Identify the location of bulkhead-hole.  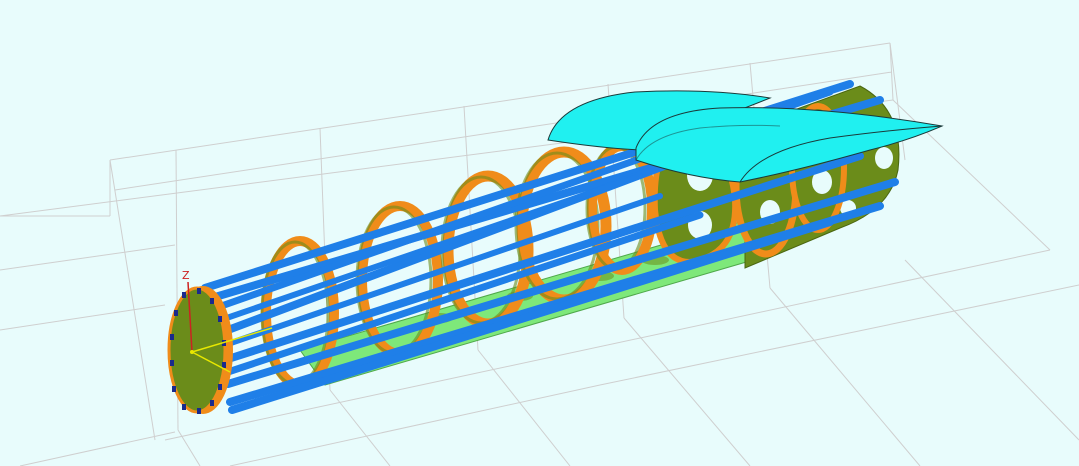
(884, 158).